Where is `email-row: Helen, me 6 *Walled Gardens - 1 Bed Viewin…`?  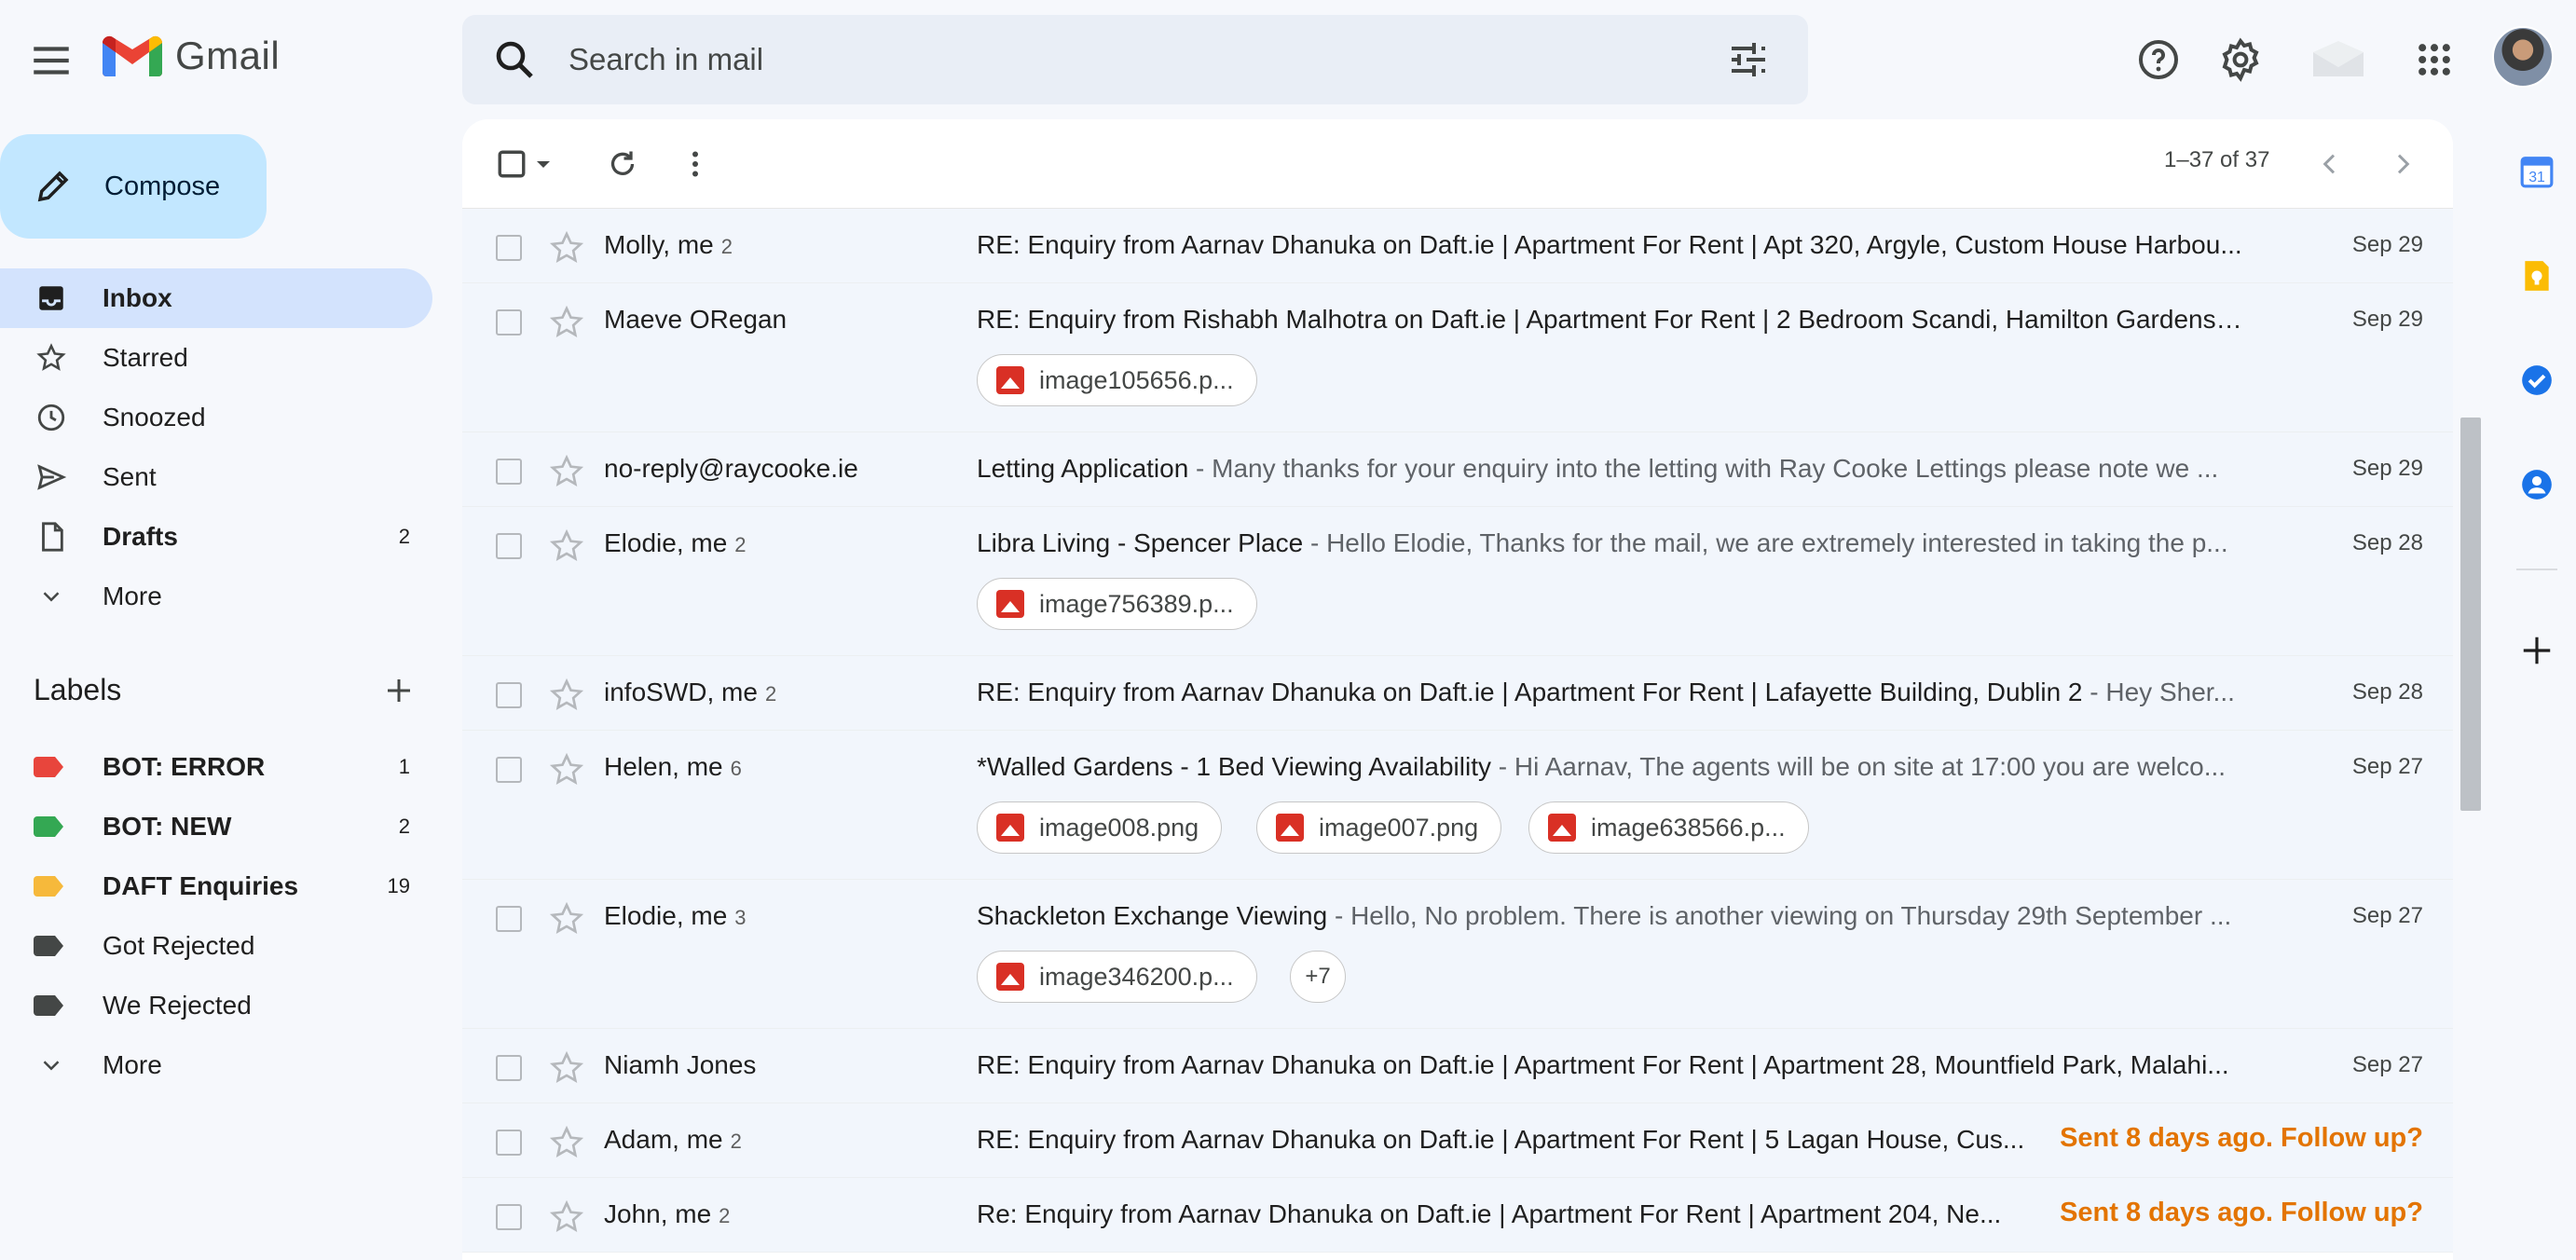
email-row: Helen, me 6 *Walled Gardens - 1 Bed Viewin… is located at coordinates (1457, 805).